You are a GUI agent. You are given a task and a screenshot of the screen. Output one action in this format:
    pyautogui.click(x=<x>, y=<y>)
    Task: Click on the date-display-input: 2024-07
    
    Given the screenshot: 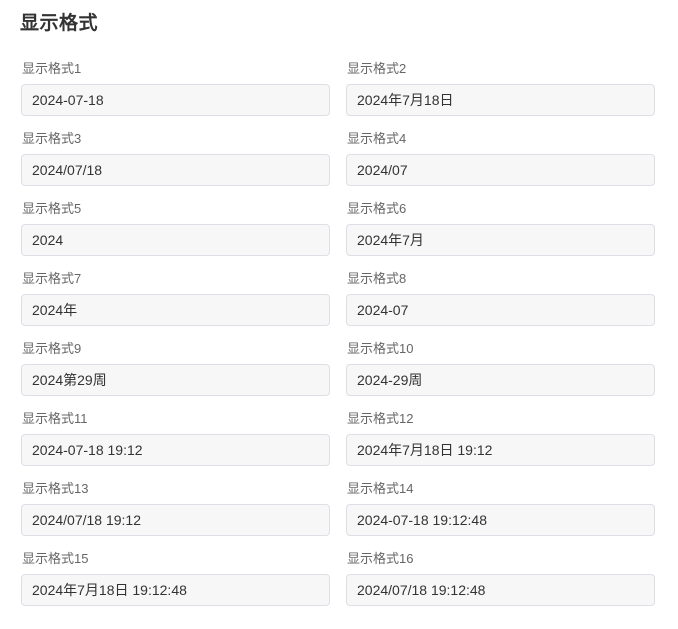 What is the action you would take?
    pyautogui.click(x=500, y=310)
    